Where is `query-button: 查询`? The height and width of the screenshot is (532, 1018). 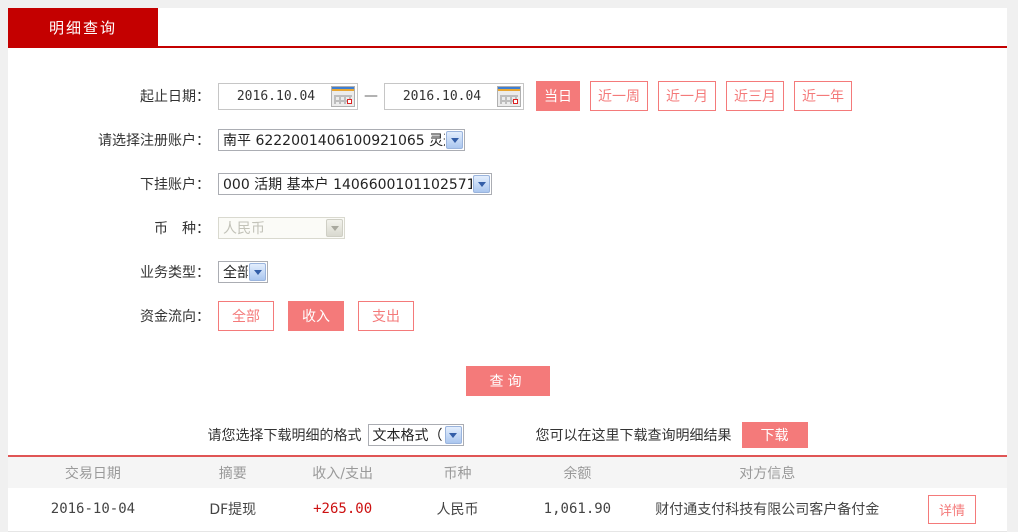 query-button: 查询 is located at coordinates (507, 381).